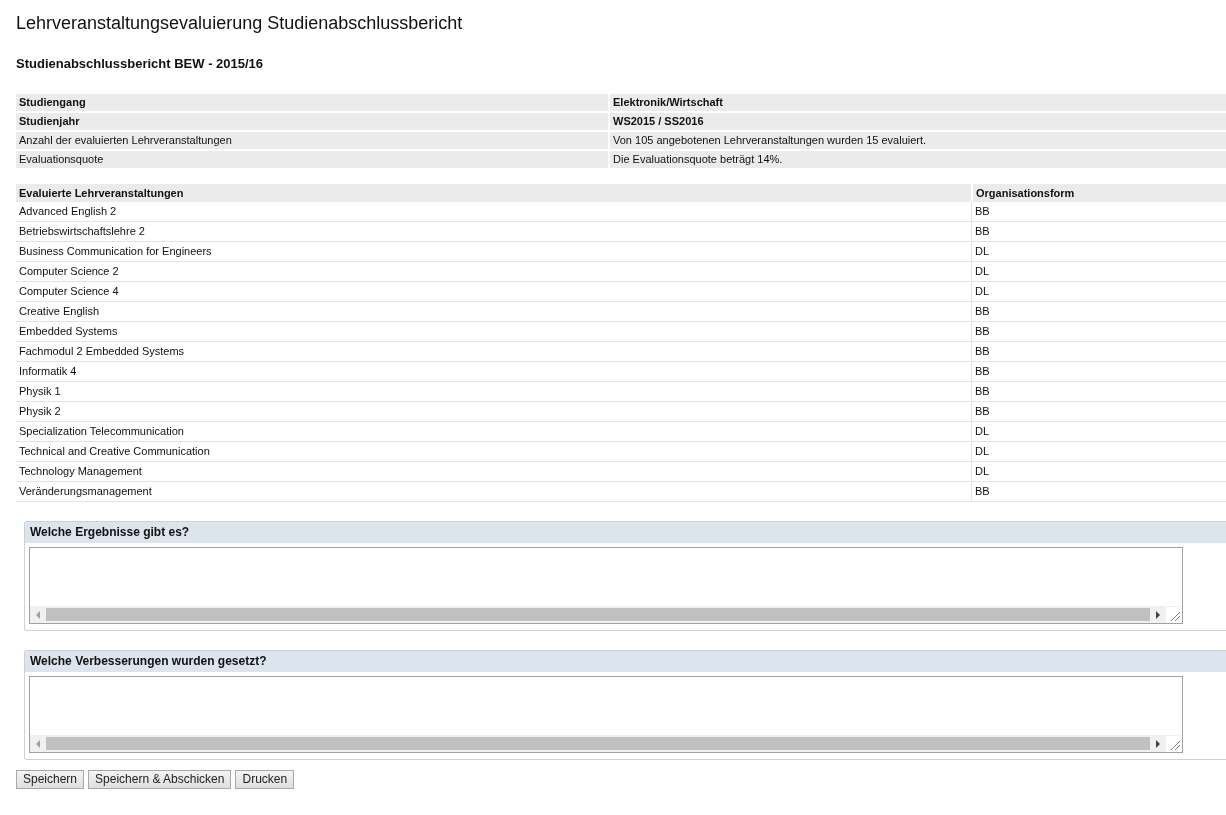  What do you see at coordinates (494, 431) in the screenshot?
I see `table-cell: Specialization Telecommunication` at bounding box center [494, 431].